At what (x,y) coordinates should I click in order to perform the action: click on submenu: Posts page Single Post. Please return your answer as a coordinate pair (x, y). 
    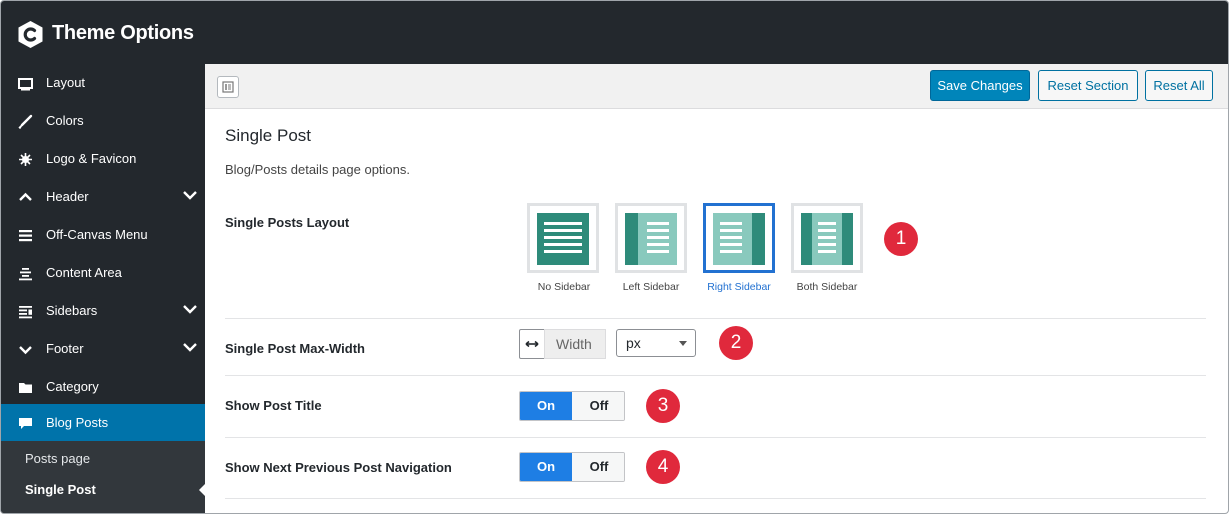
    Looking at the image, I should click on (103, 477).